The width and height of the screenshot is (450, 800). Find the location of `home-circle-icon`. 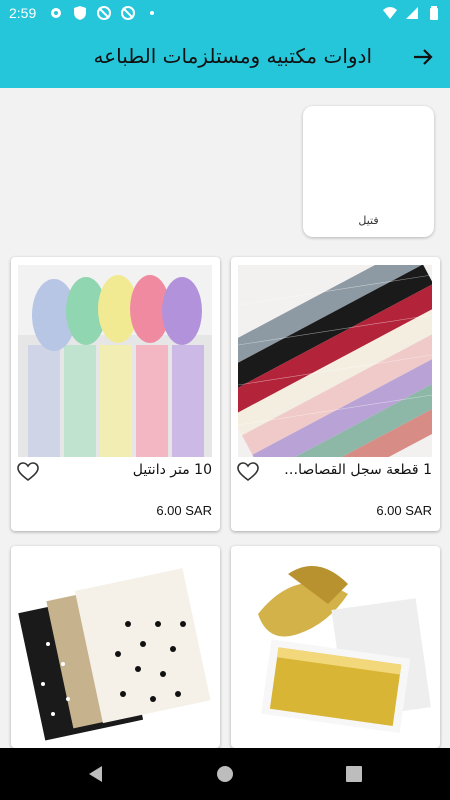

home-circle-icon is located at coordinates (225, 774).